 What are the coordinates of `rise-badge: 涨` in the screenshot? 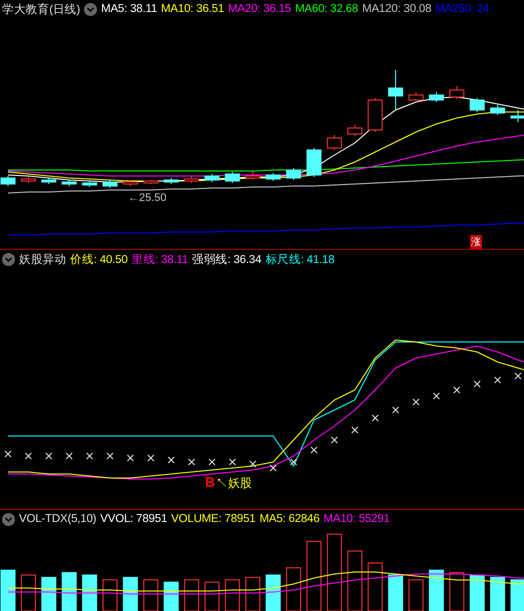 It's located at (476, 242).